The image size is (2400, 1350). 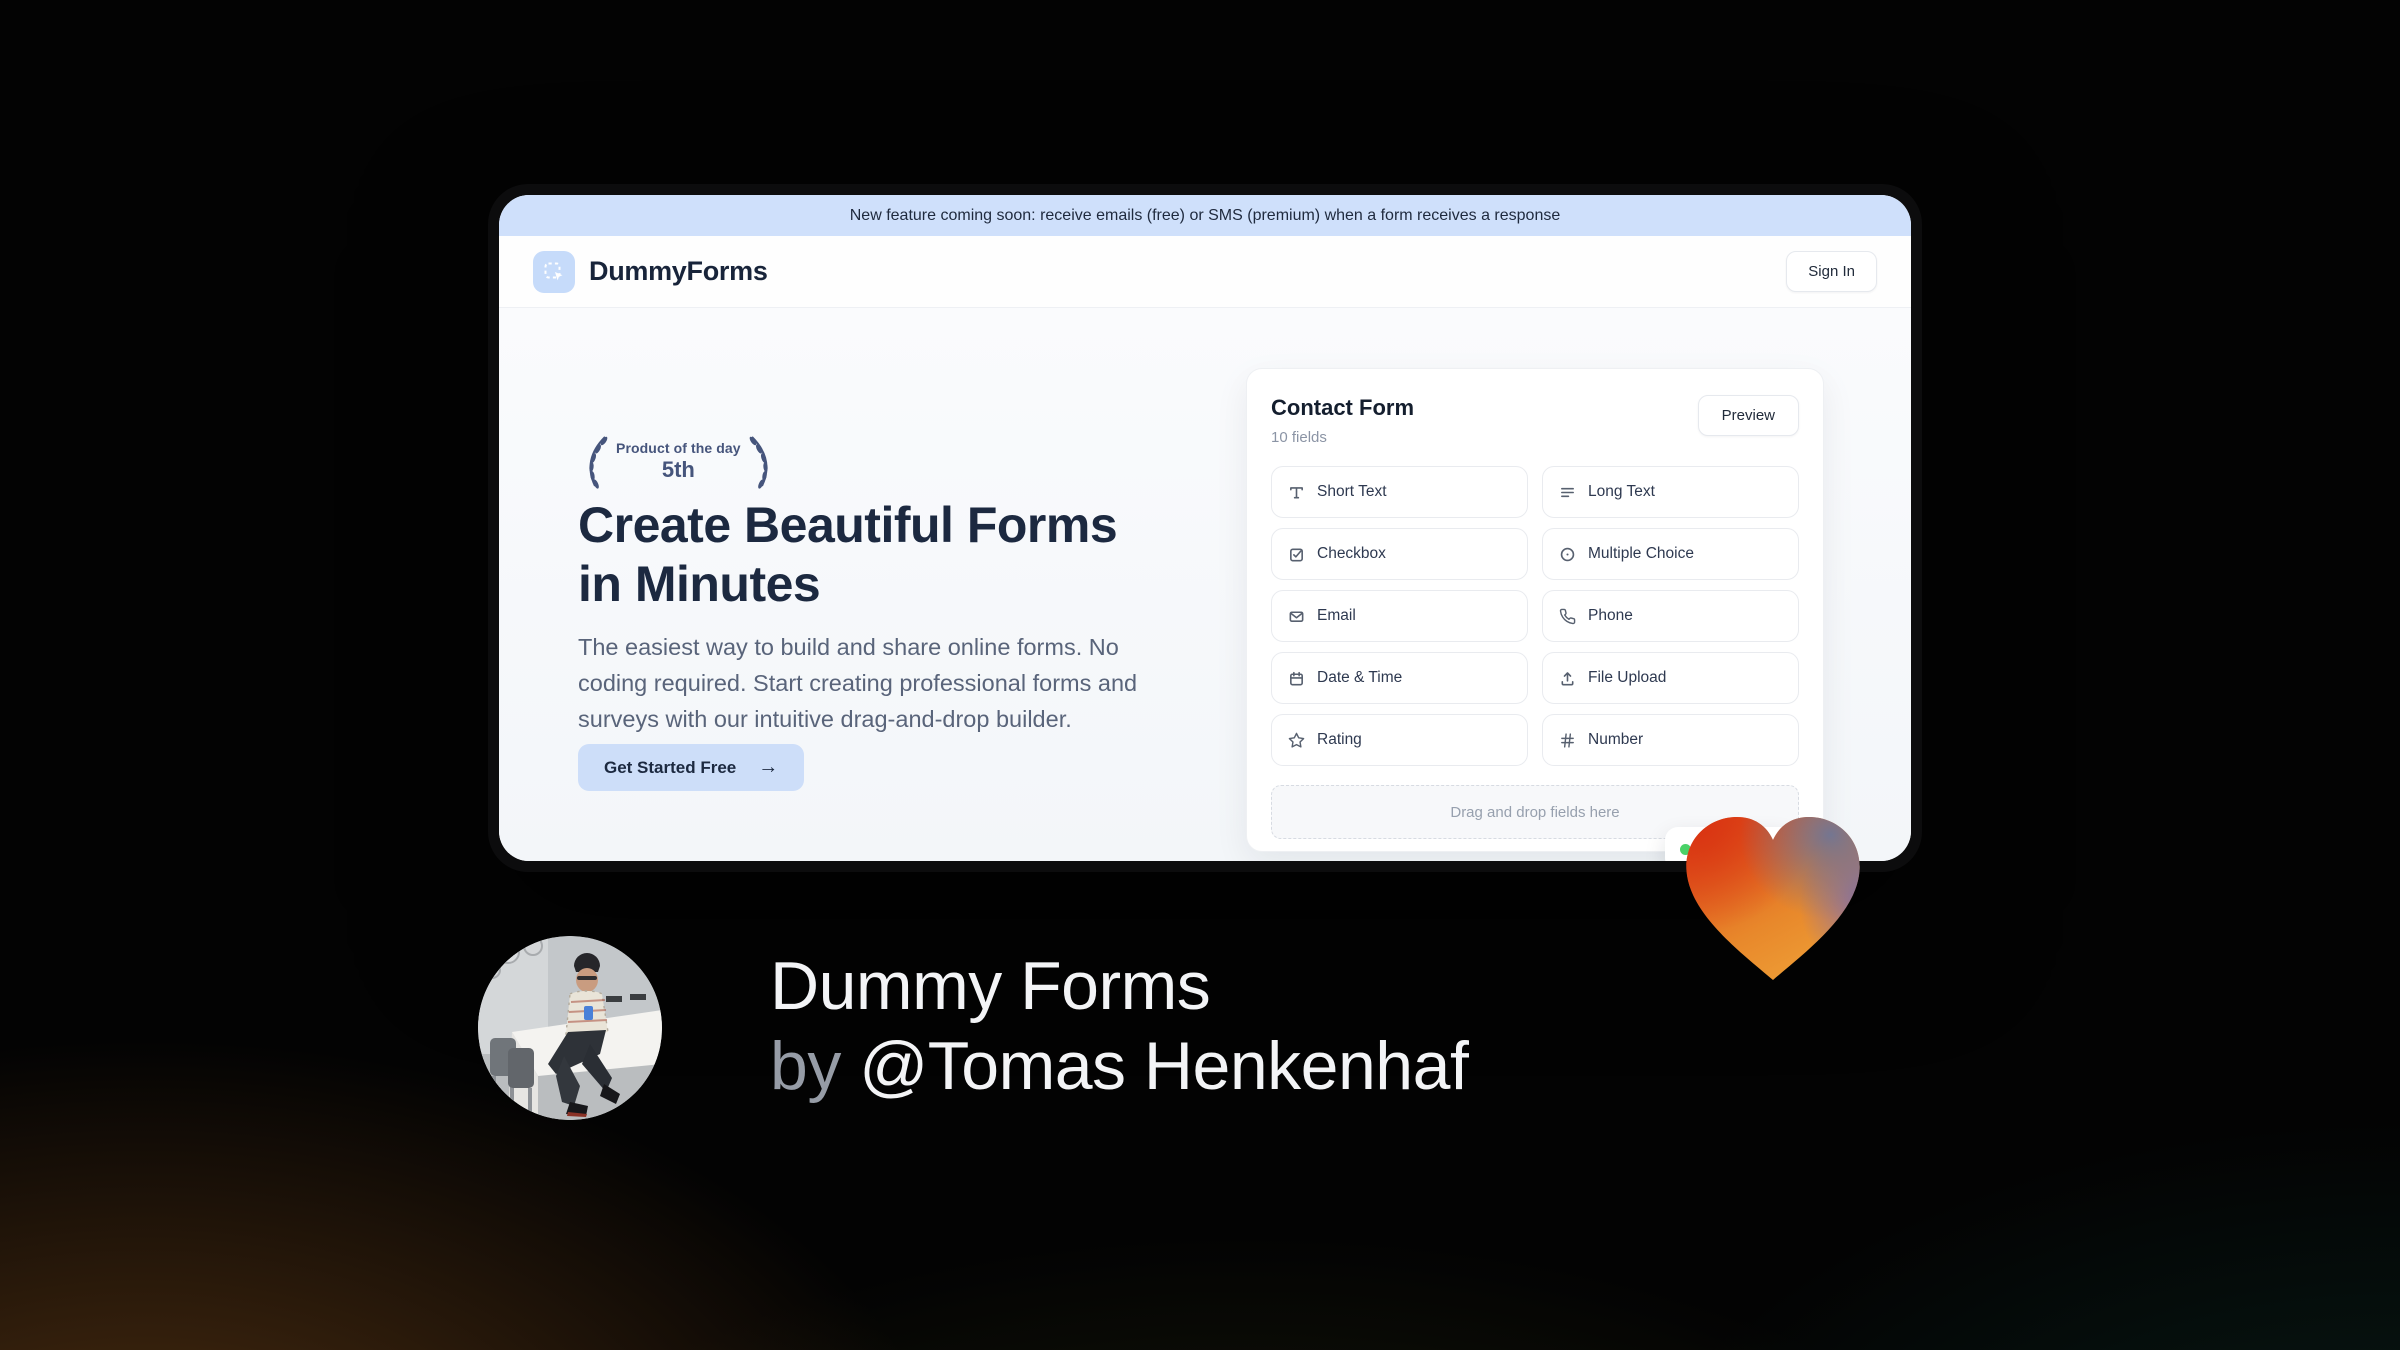 What do you see at coordinates (670, 767) in the screenshot?
I see `get-started-label: Get Started Free` at bounding box center [670, 767].